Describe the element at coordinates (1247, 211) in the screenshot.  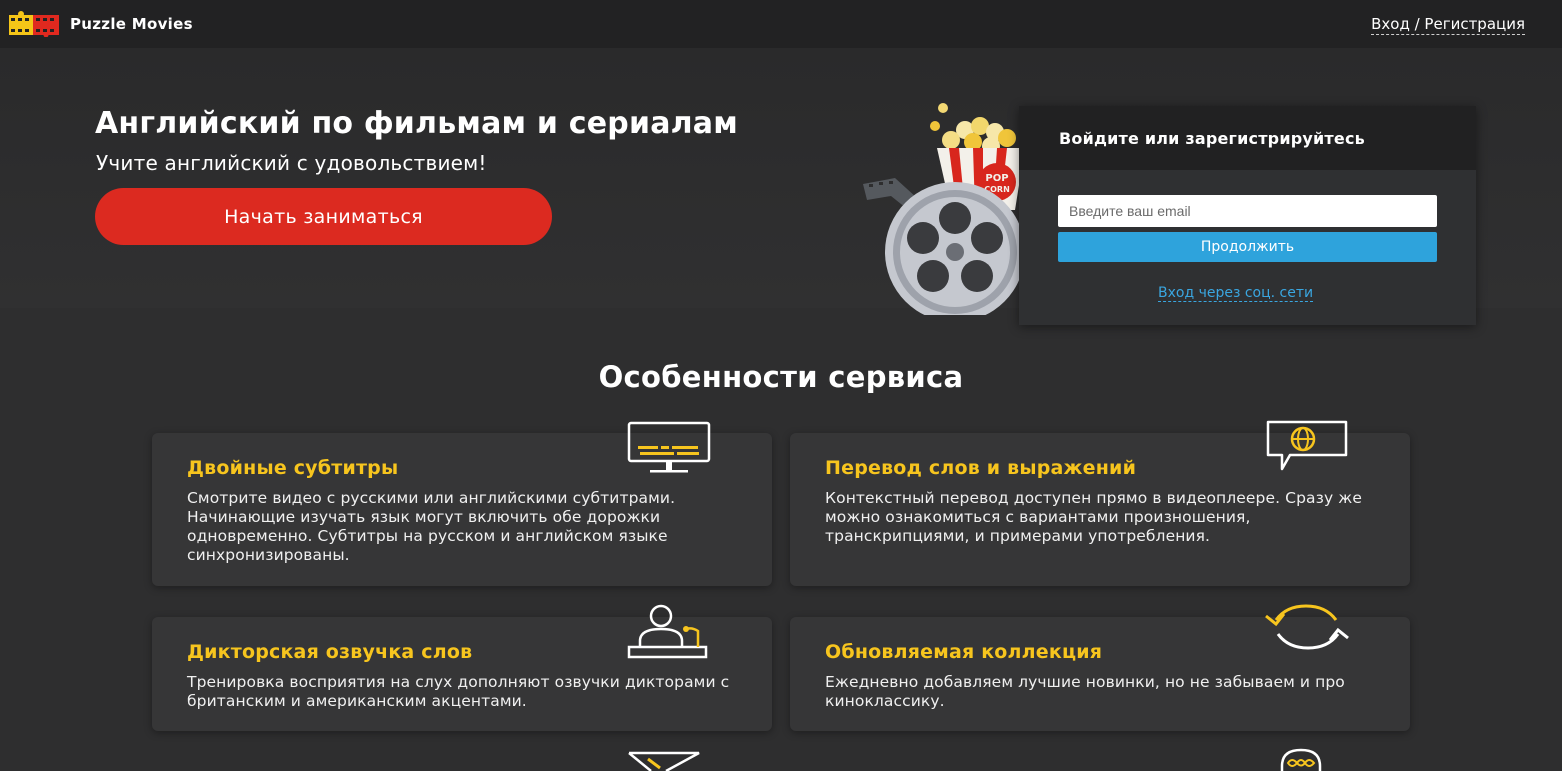
I see `email-input` at that location.